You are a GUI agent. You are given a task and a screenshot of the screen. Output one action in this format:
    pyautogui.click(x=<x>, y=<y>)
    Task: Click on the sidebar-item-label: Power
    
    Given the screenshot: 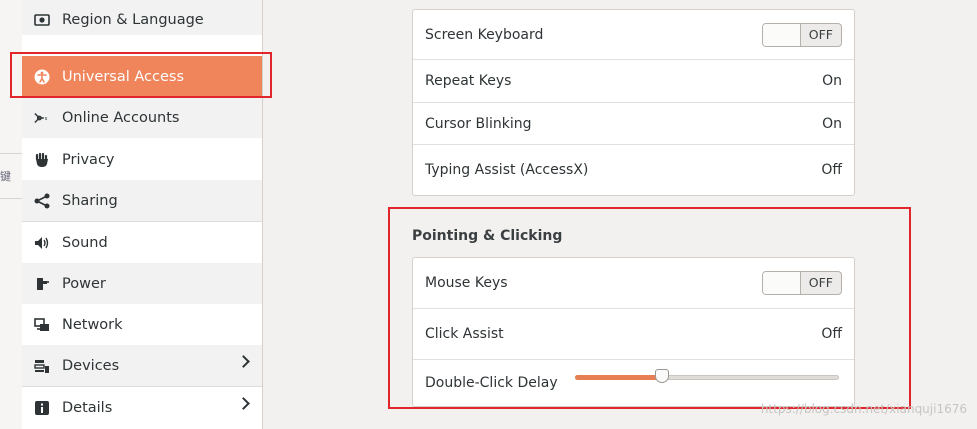 What is the action you would take?
    pyautogui.click(x=84, y=283)
    